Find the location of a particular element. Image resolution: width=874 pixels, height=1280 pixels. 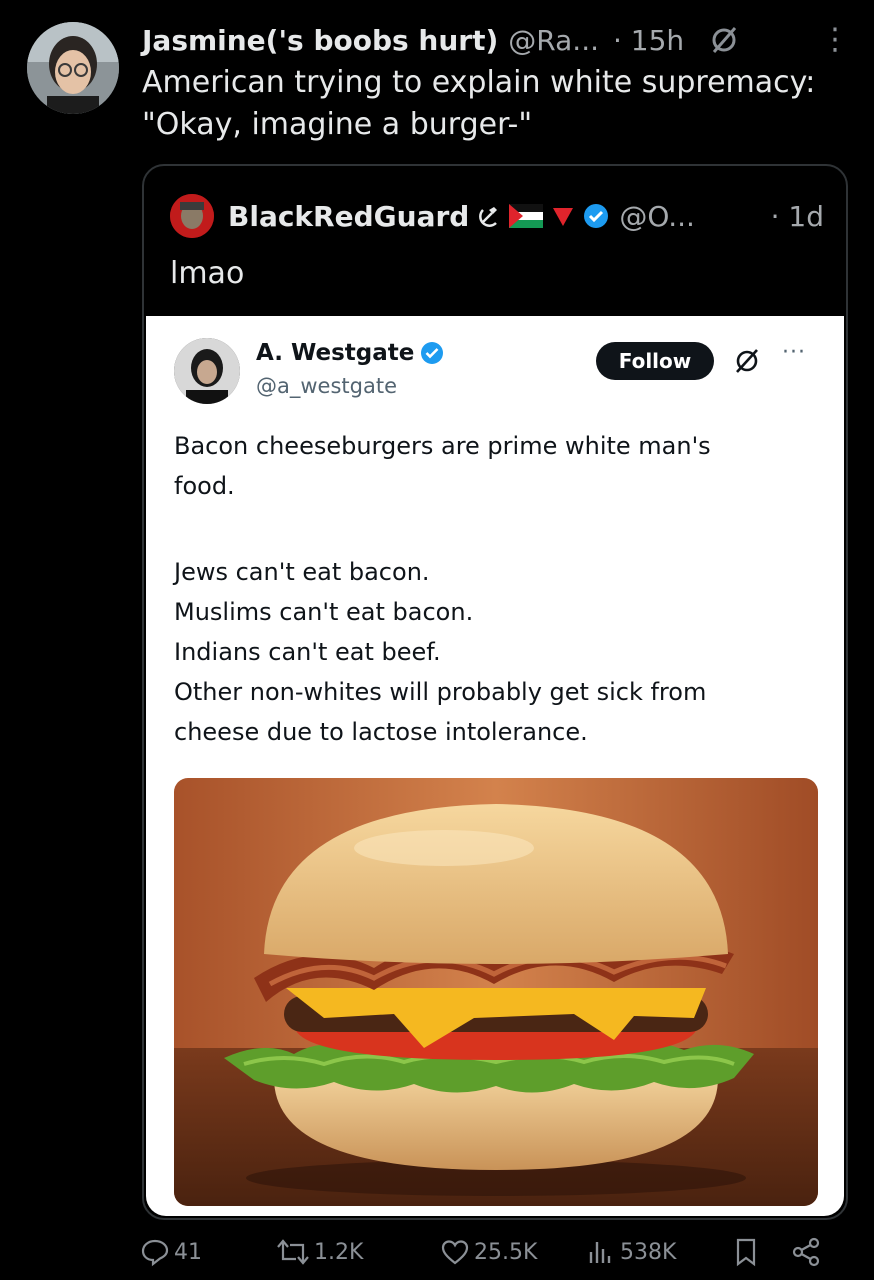

author-avatar is located at coordinates (73, 68).